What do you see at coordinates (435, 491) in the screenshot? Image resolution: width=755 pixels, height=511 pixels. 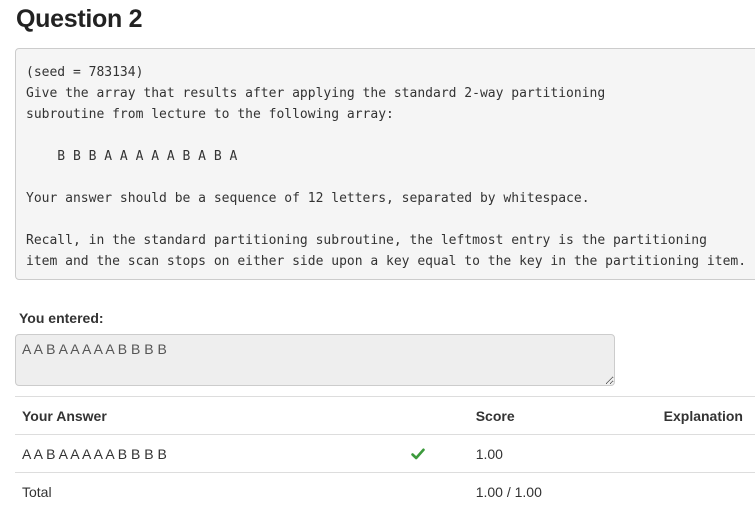 I see `total-status-cell` at bounding box center [435, 491].